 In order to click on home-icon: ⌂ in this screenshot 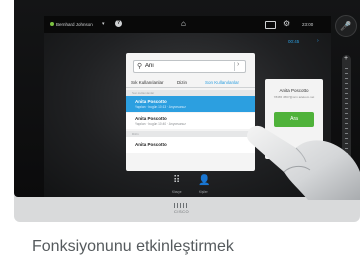, I will do `click(183, 23)`.